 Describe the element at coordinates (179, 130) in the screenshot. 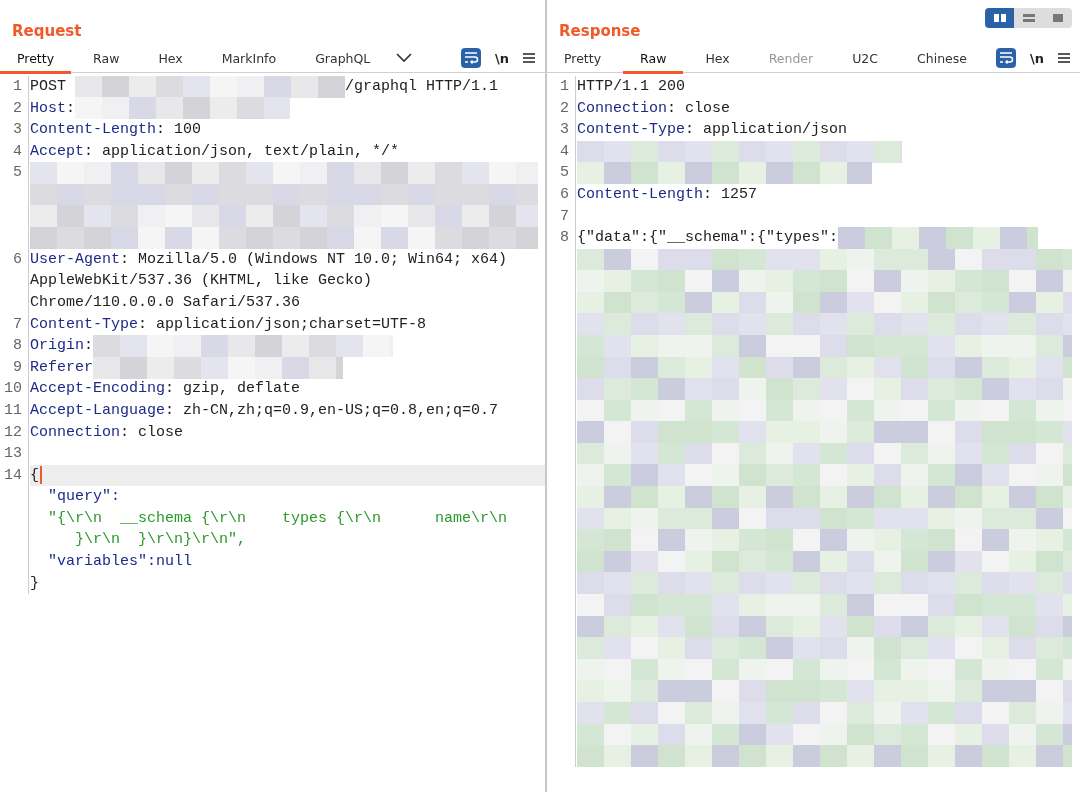

I see `code-text: : 100` at that location.